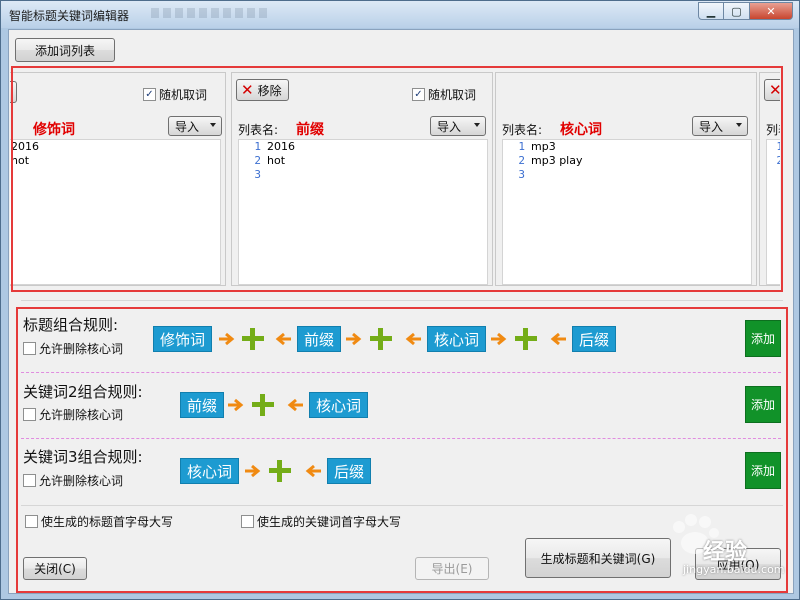  What do you see at coordinates (400, 14) in the screenshot?
I see `title-bar: 智能标题关键词编辑器 ▁ ▢ ✕` at bounding box center [400, 14].